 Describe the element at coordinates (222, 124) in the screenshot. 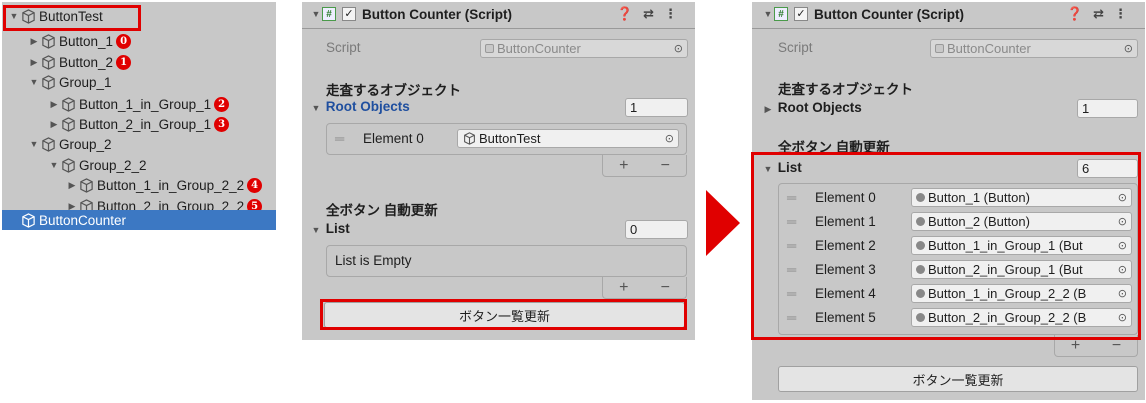

I see `number-badge: 3` at that location.